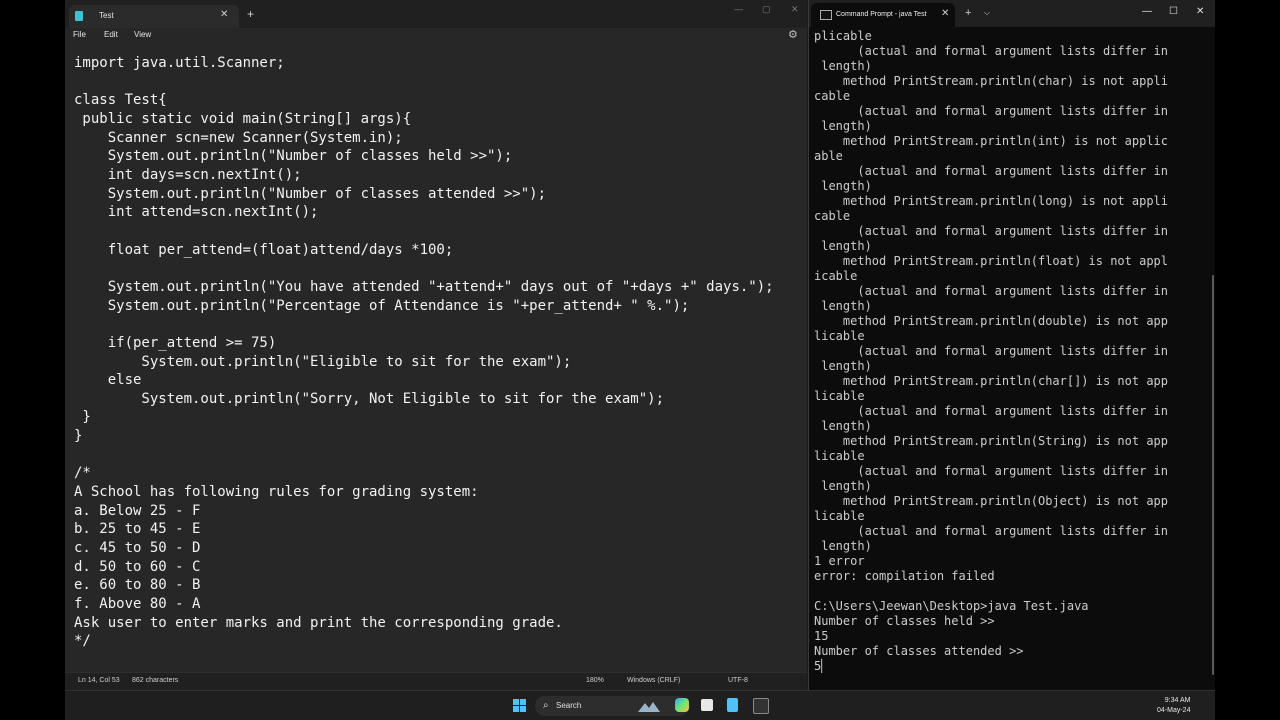  Describe the element at coordinates (99, 680) in the screenshot. I see `cursor-position: Ln 14, Col 53` at that location.